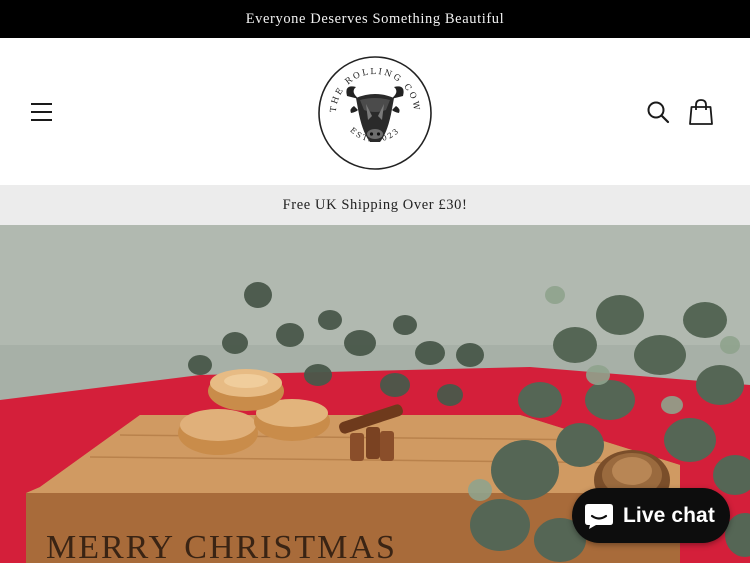 The width and height of the screenshot is (750, 563). I want to click on shipping-text: Free UK Shipping Over £30!, so click(375, 204).